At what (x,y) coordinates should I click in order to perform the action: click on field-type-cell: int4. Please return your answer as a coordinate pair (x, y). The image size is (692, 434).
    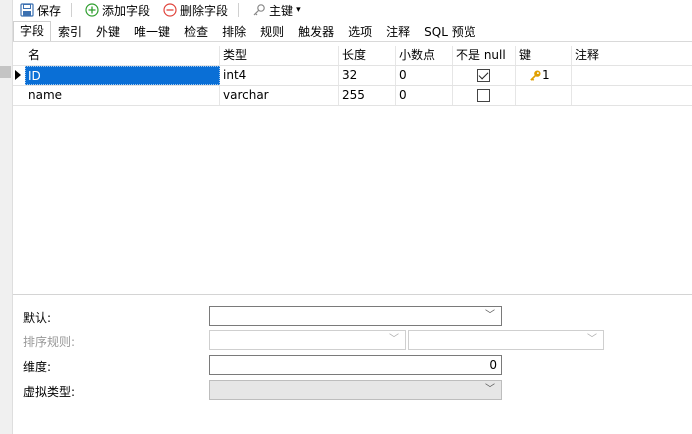
    Looking at the image, I should click on (279, 75).